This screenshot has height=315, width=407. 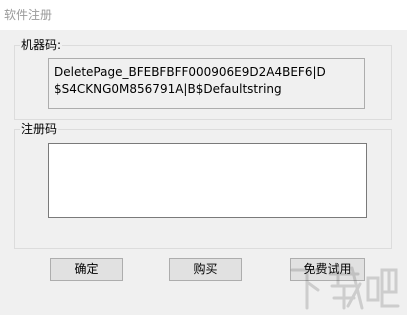 What do you see at coordinates (86, 269) in the screenshot?
I see `confirm-button: 确定` at bounding box center [86, 269].